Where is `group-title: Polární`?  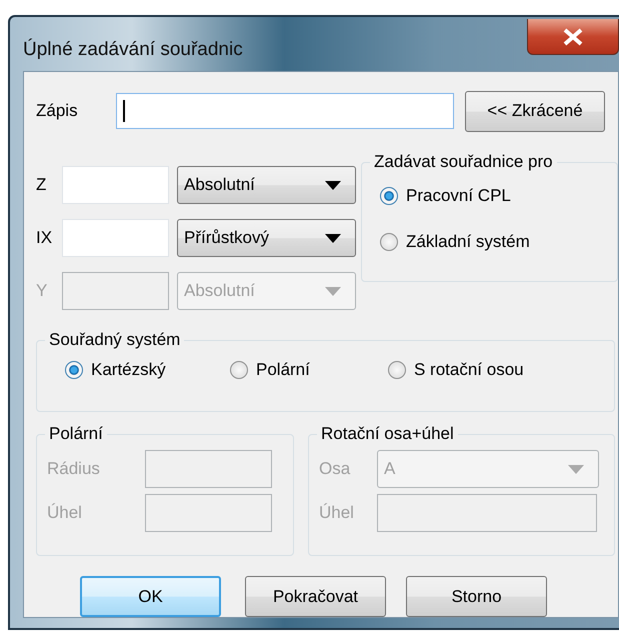 group-title: Polární is located at coordinates (76, 434).